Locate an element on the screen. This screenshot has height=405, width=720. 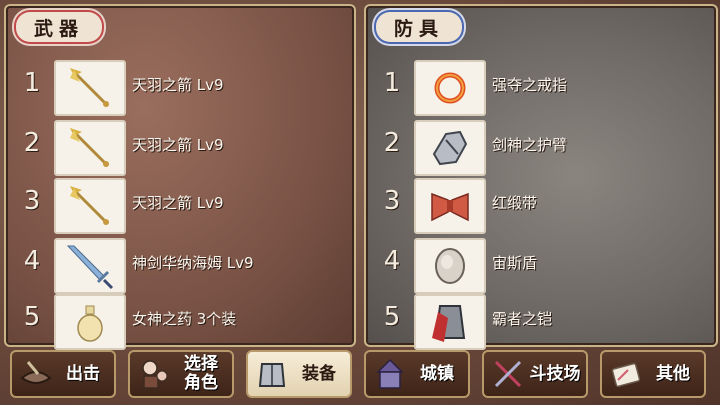
armor-slot-5: 5 霸者之铠 is located at coordinates (541, 321).